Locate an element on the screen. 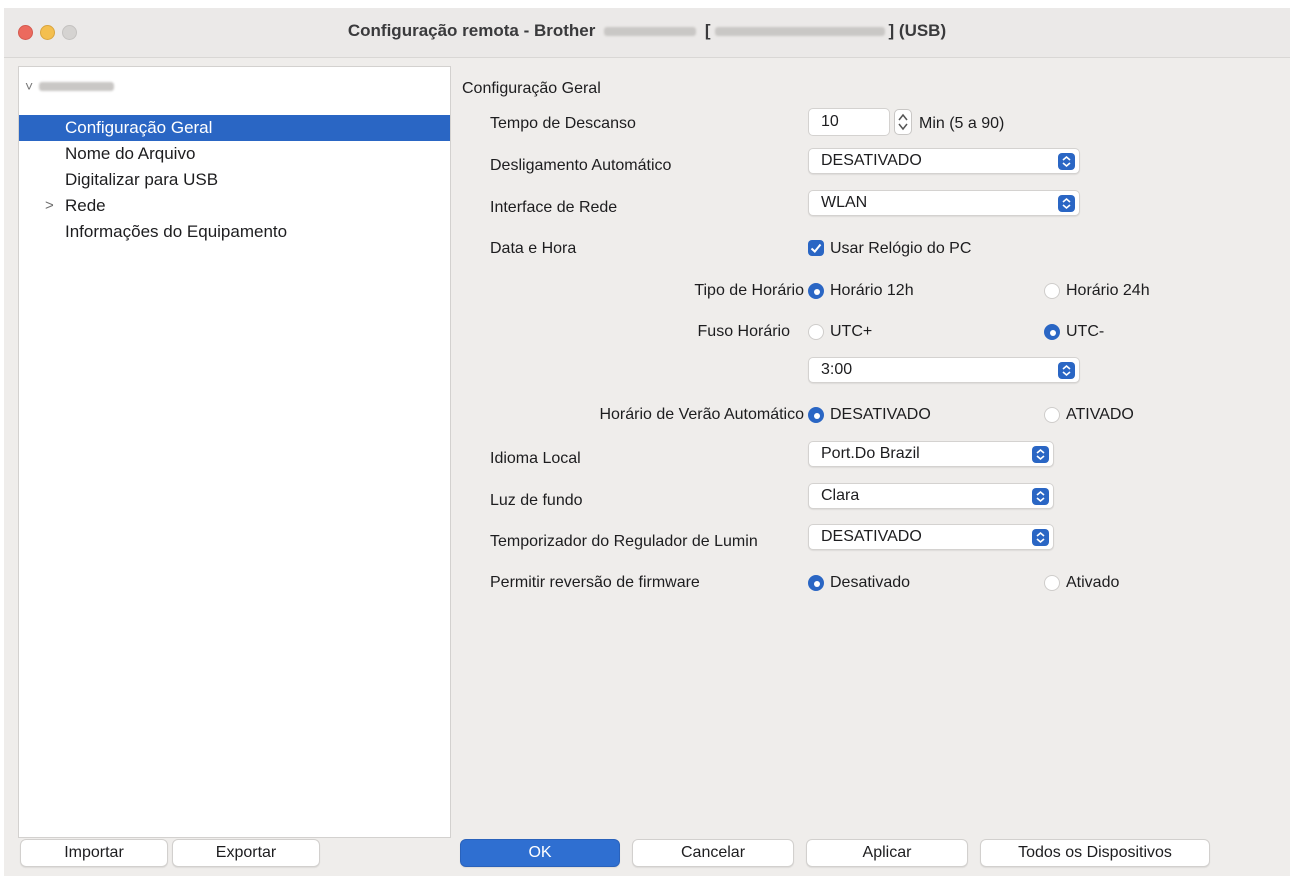 This screenshot has height=876, width=1290. backlight-label: Luz de fundo is located at coordinates (536, 500).